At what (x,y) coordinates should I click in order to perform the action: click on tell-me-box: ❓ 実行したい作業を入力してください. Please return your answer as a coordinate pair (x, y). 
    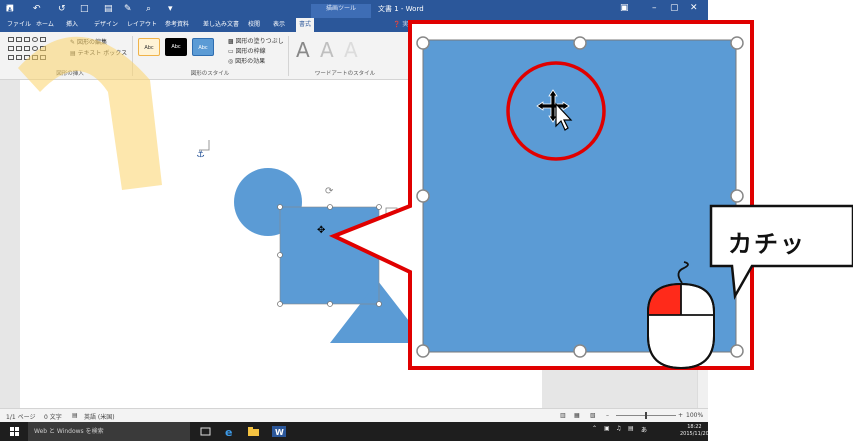
    Looking at the image, I should click on (445, 25).